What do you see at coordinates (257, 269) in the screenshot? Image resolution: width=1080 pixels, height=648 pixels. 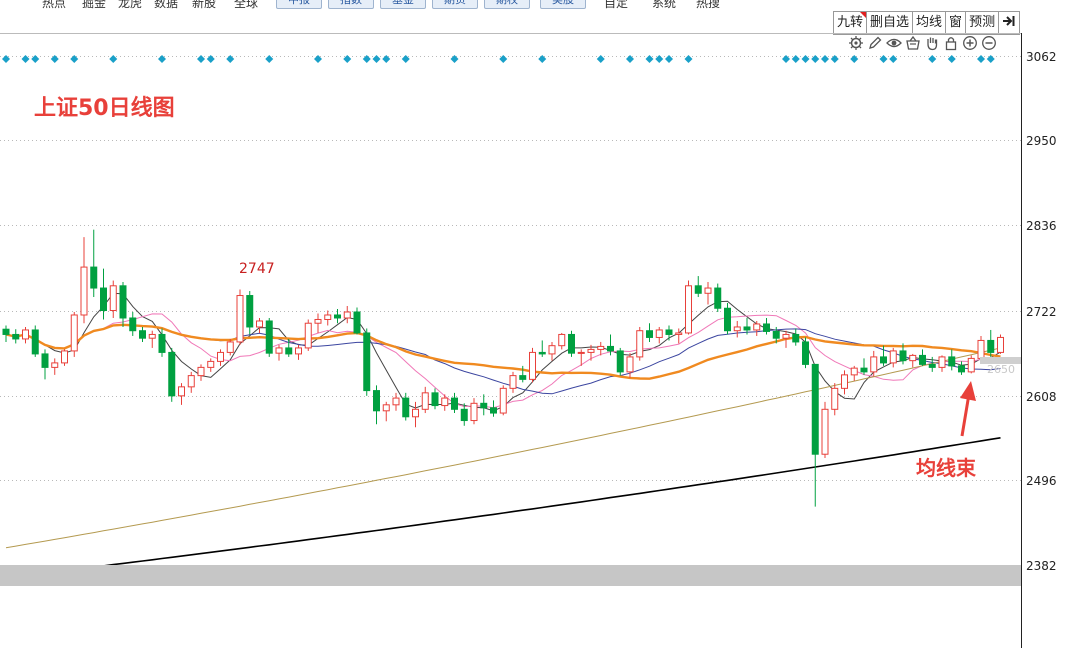 I see `peak-label: 2747` at bounding box center [257, 269].